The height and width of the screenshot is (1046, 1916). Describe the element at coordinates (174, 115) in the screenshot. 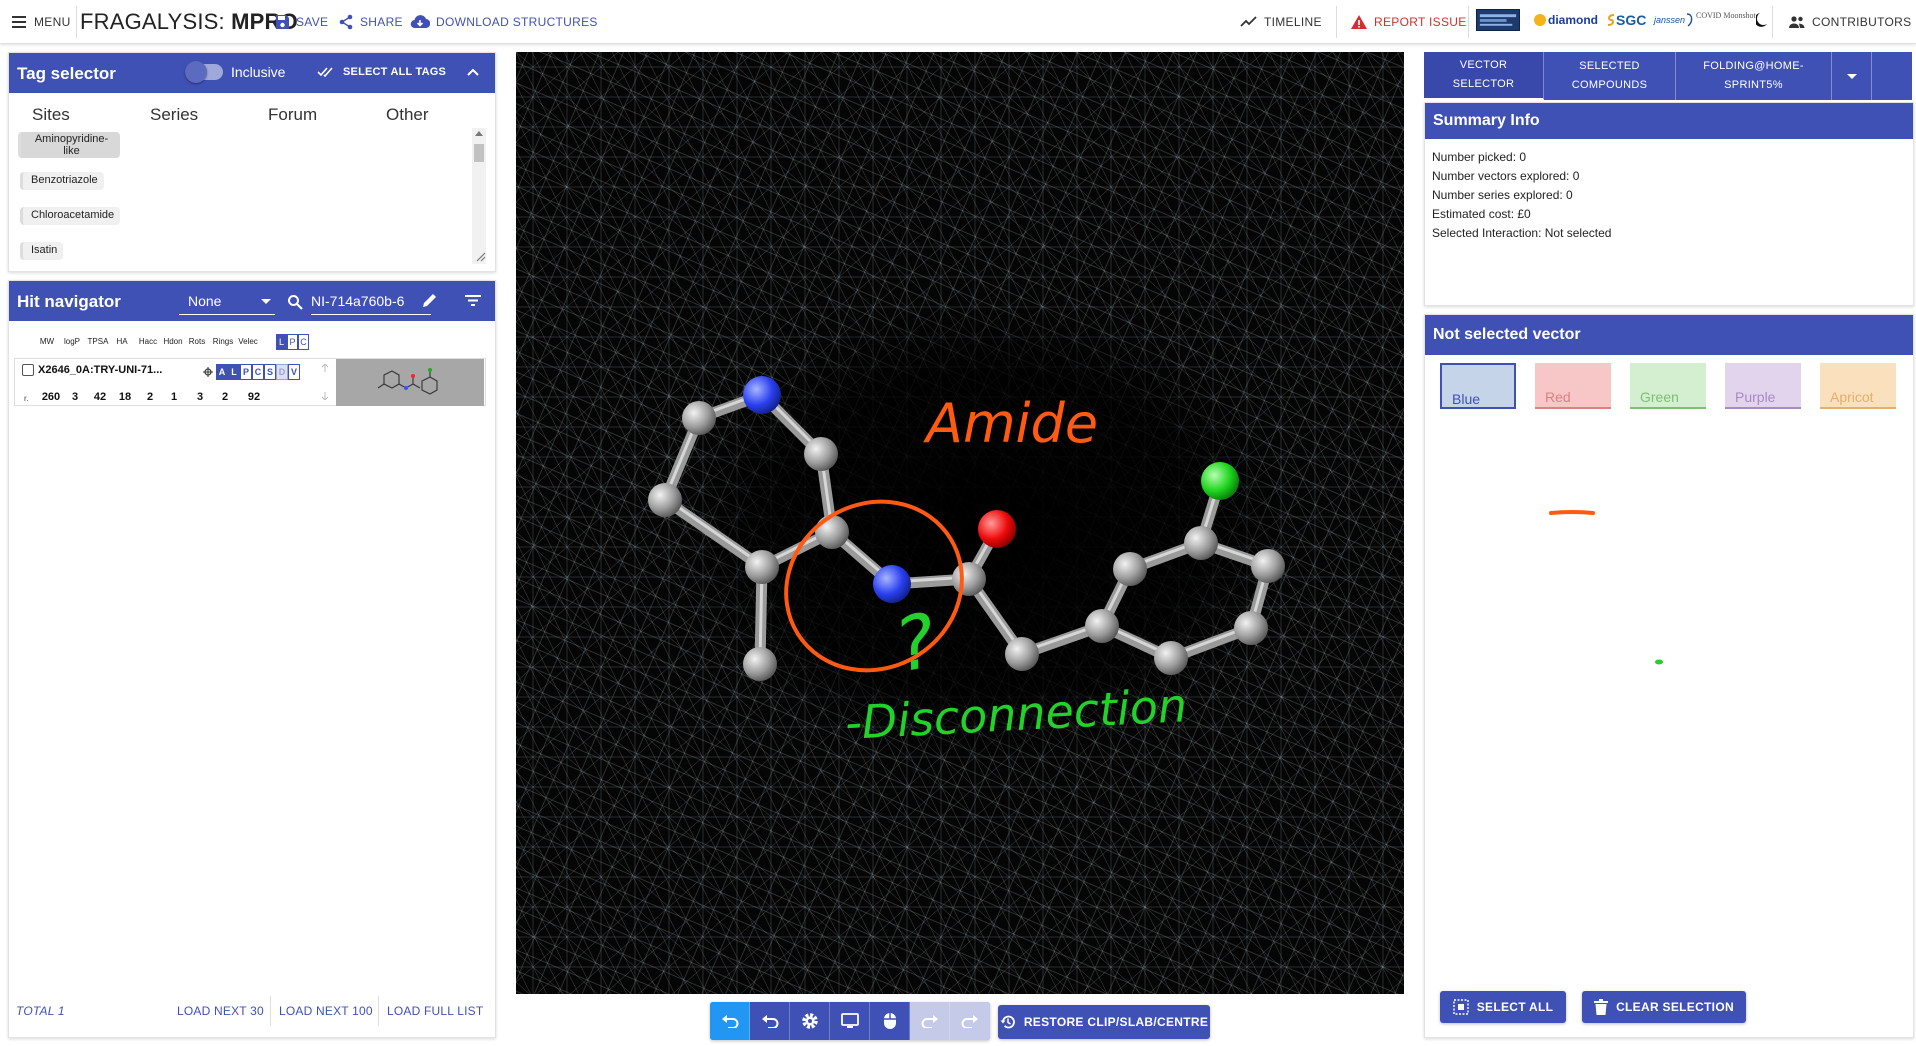

I see `tab-series: Series` at that location.